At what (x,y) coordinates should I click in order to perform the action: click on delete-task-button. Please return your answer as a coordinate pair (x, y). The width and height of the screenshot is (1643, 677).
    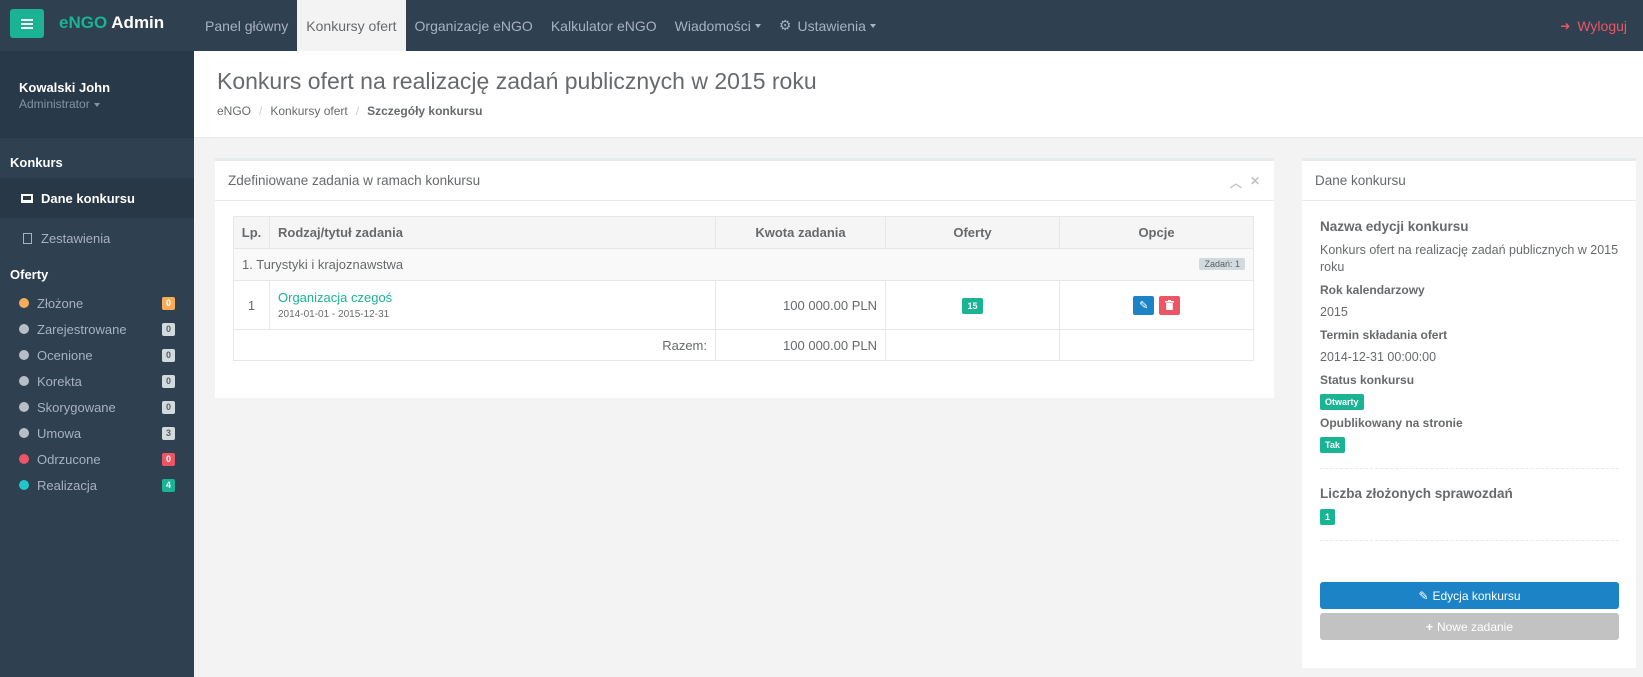
    Looking at the image, I should click on (1169, 305).